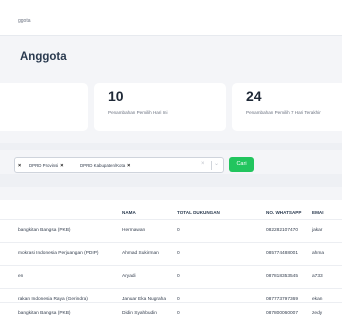 The width and height of the screenshot is (342, 325). What do you see at coordinates (198, 212) in the screenshot?
I see `column-header-total: TOTAL DUKUNGAN` at bounding box center [198, 212].